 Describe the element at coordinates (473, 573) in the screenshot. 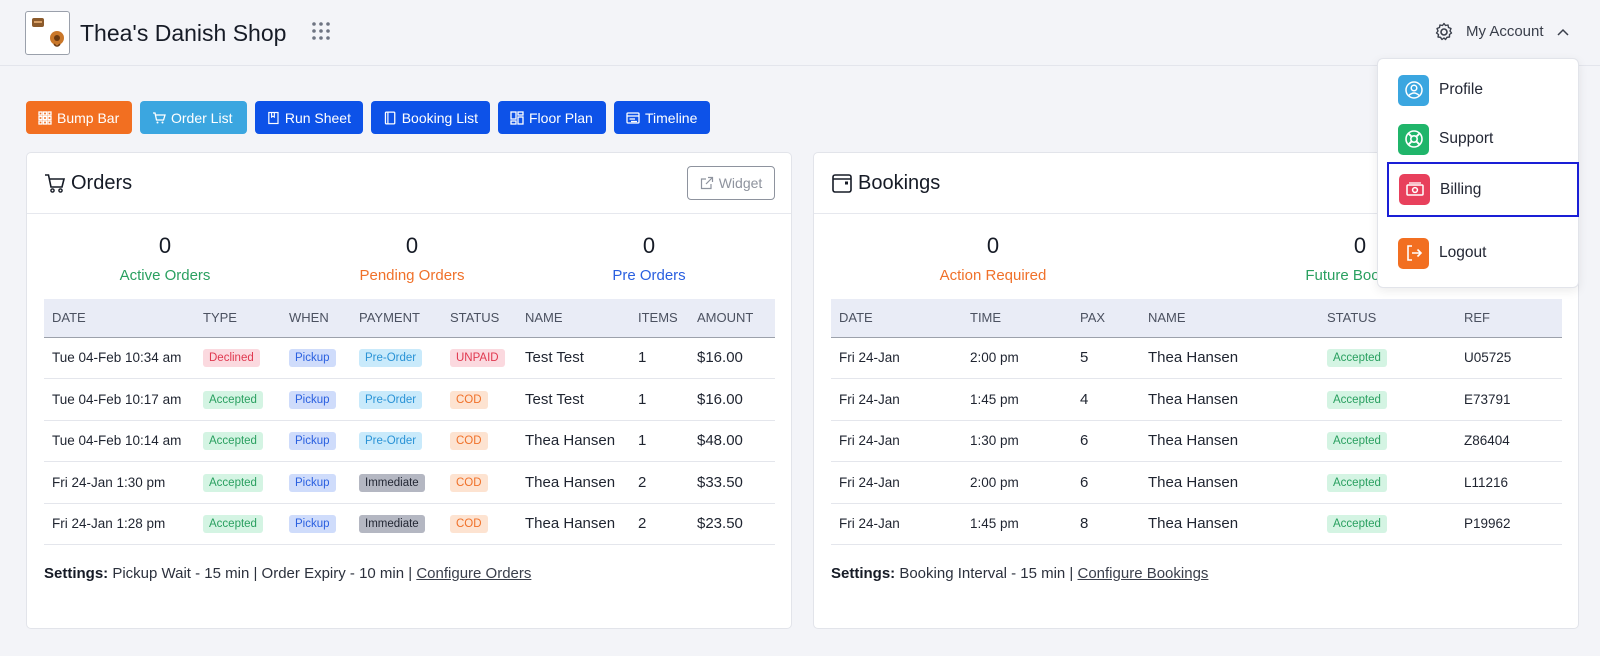

I see `configure-orders-link: Configure Orders` at that location.